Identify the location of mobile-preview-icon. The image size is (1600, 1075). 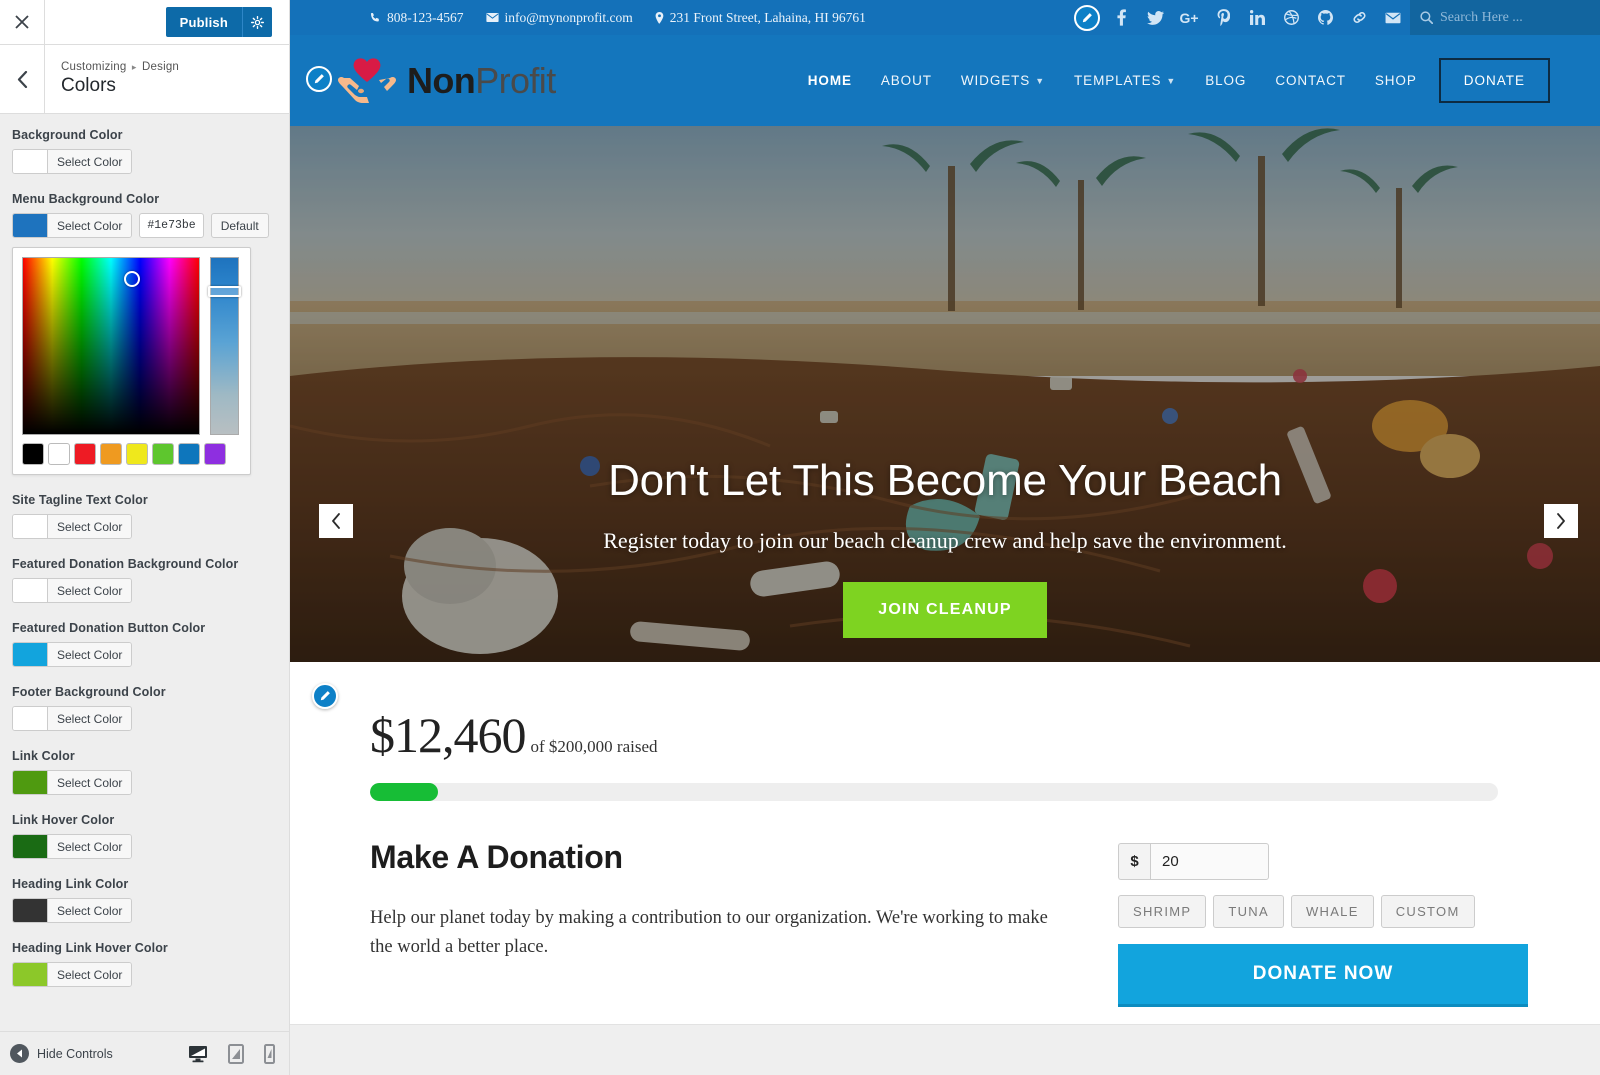
(269, 1053).